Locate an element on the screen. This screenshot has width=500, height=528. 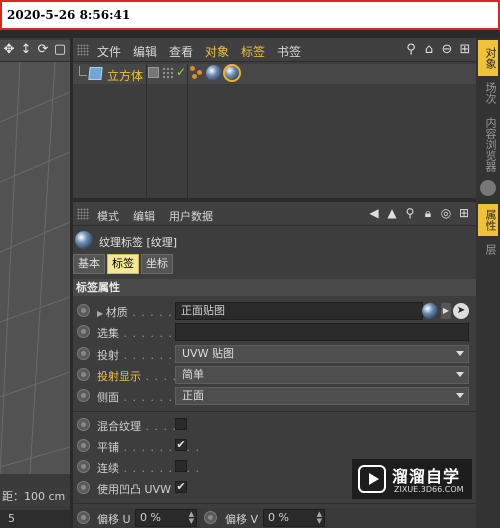
projection-dropdown: UVW 贴图 is located at coordinates (322, 354).